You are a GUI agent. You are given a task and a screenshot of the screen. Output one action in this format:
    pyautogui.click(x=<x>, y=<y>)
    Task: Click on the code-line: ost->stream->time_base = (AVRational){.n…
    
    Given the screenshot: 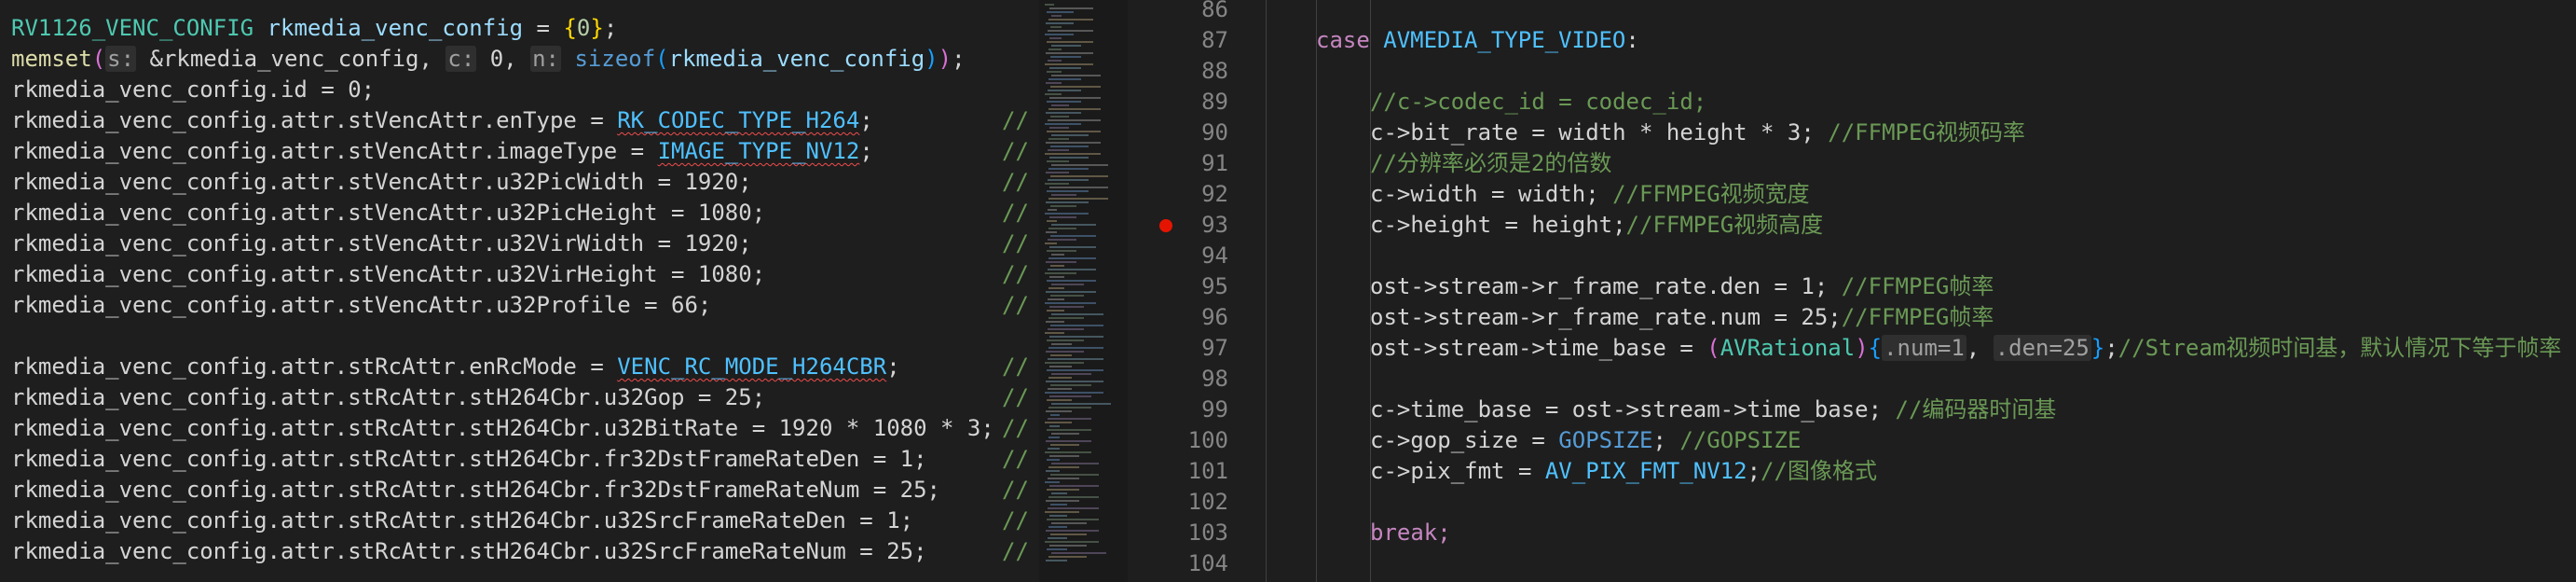 What is the action you would take?
    pyautogui.click(x=1965, y=348)
    